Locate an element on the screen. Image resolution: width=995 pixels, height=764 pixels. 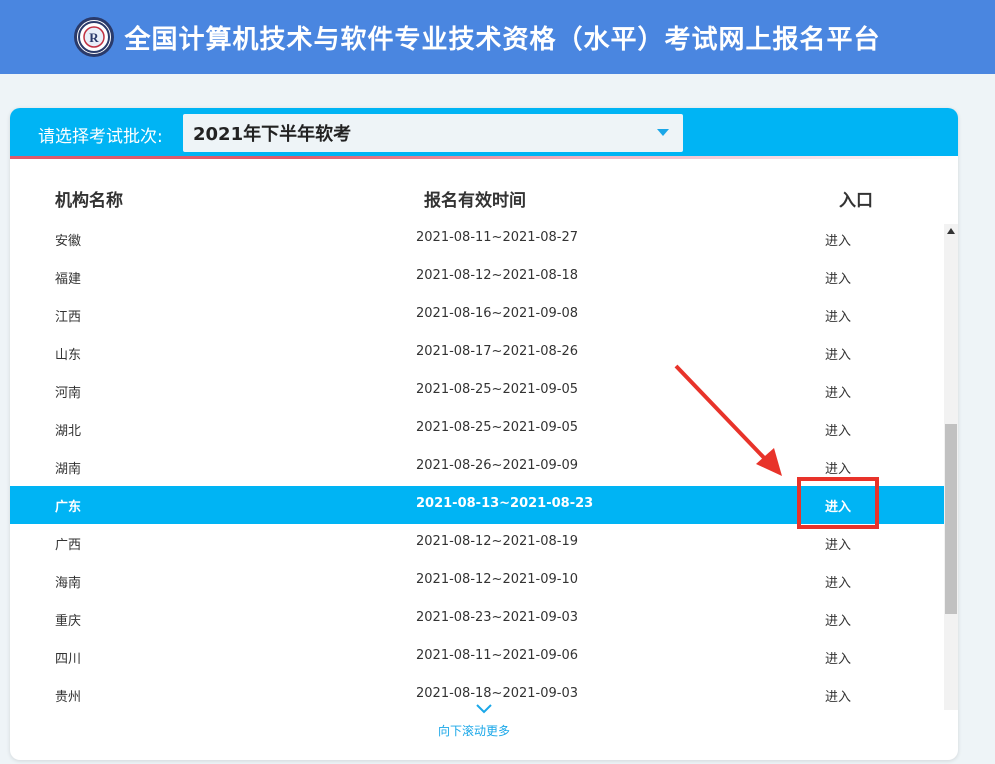
registration-time-cell: 2021-08-12~2021-08-19 is located at coordinates (497, 541).